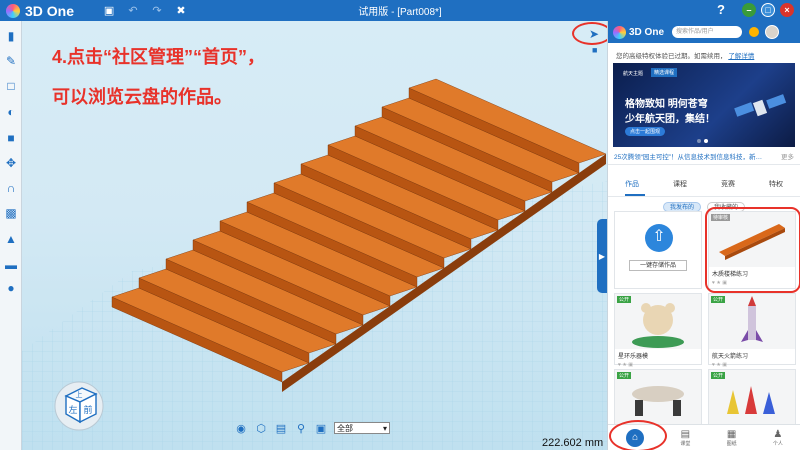 Image resolution: width=800 pixels, height=450 pixels. Describe the element at coordinates (647, 32) in the screenshot. I see `panel-logo-text: 3D One` at that location.